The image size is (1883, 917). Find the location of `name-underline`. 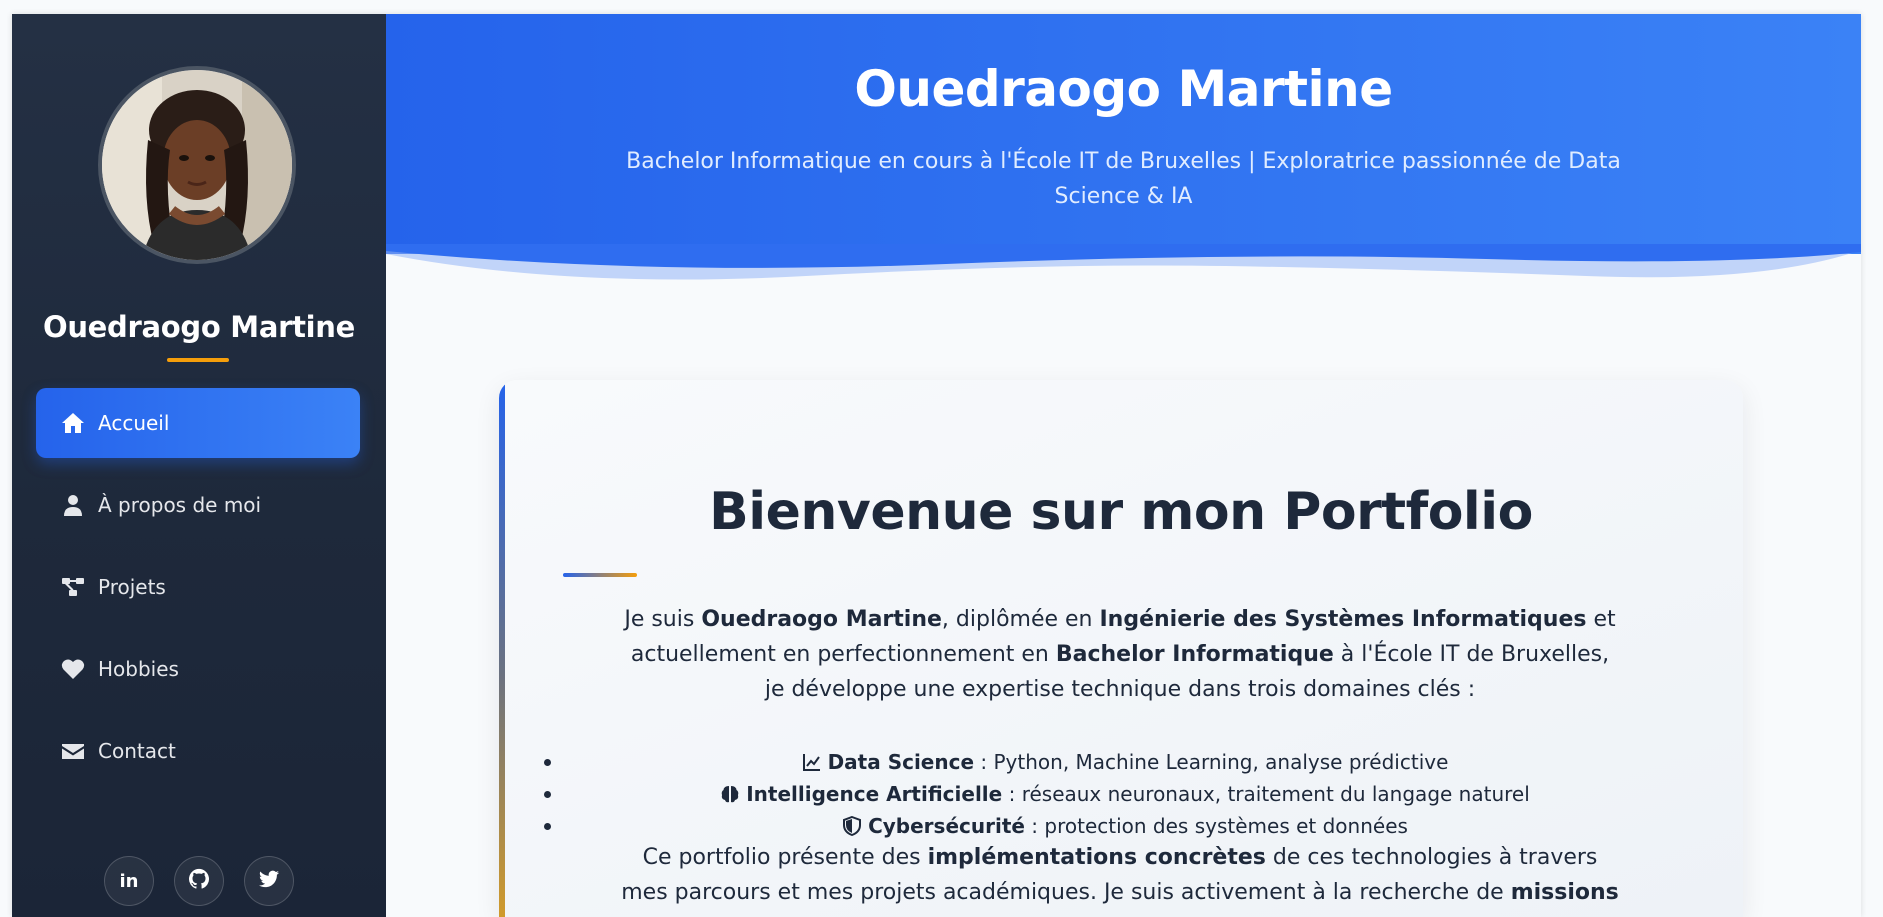

name-underline is located at coordinates (198, 360).